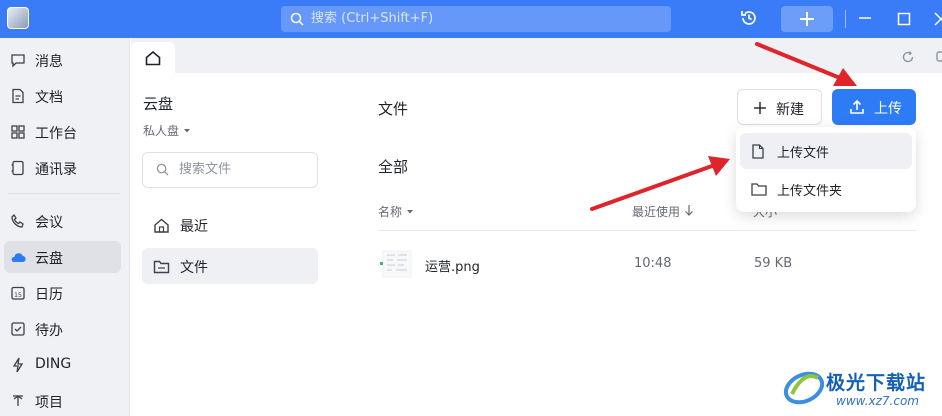 The width and height of the screenshot is (942, 416). I want to click on column-header-modified: 最近使用, so click(663, 211).